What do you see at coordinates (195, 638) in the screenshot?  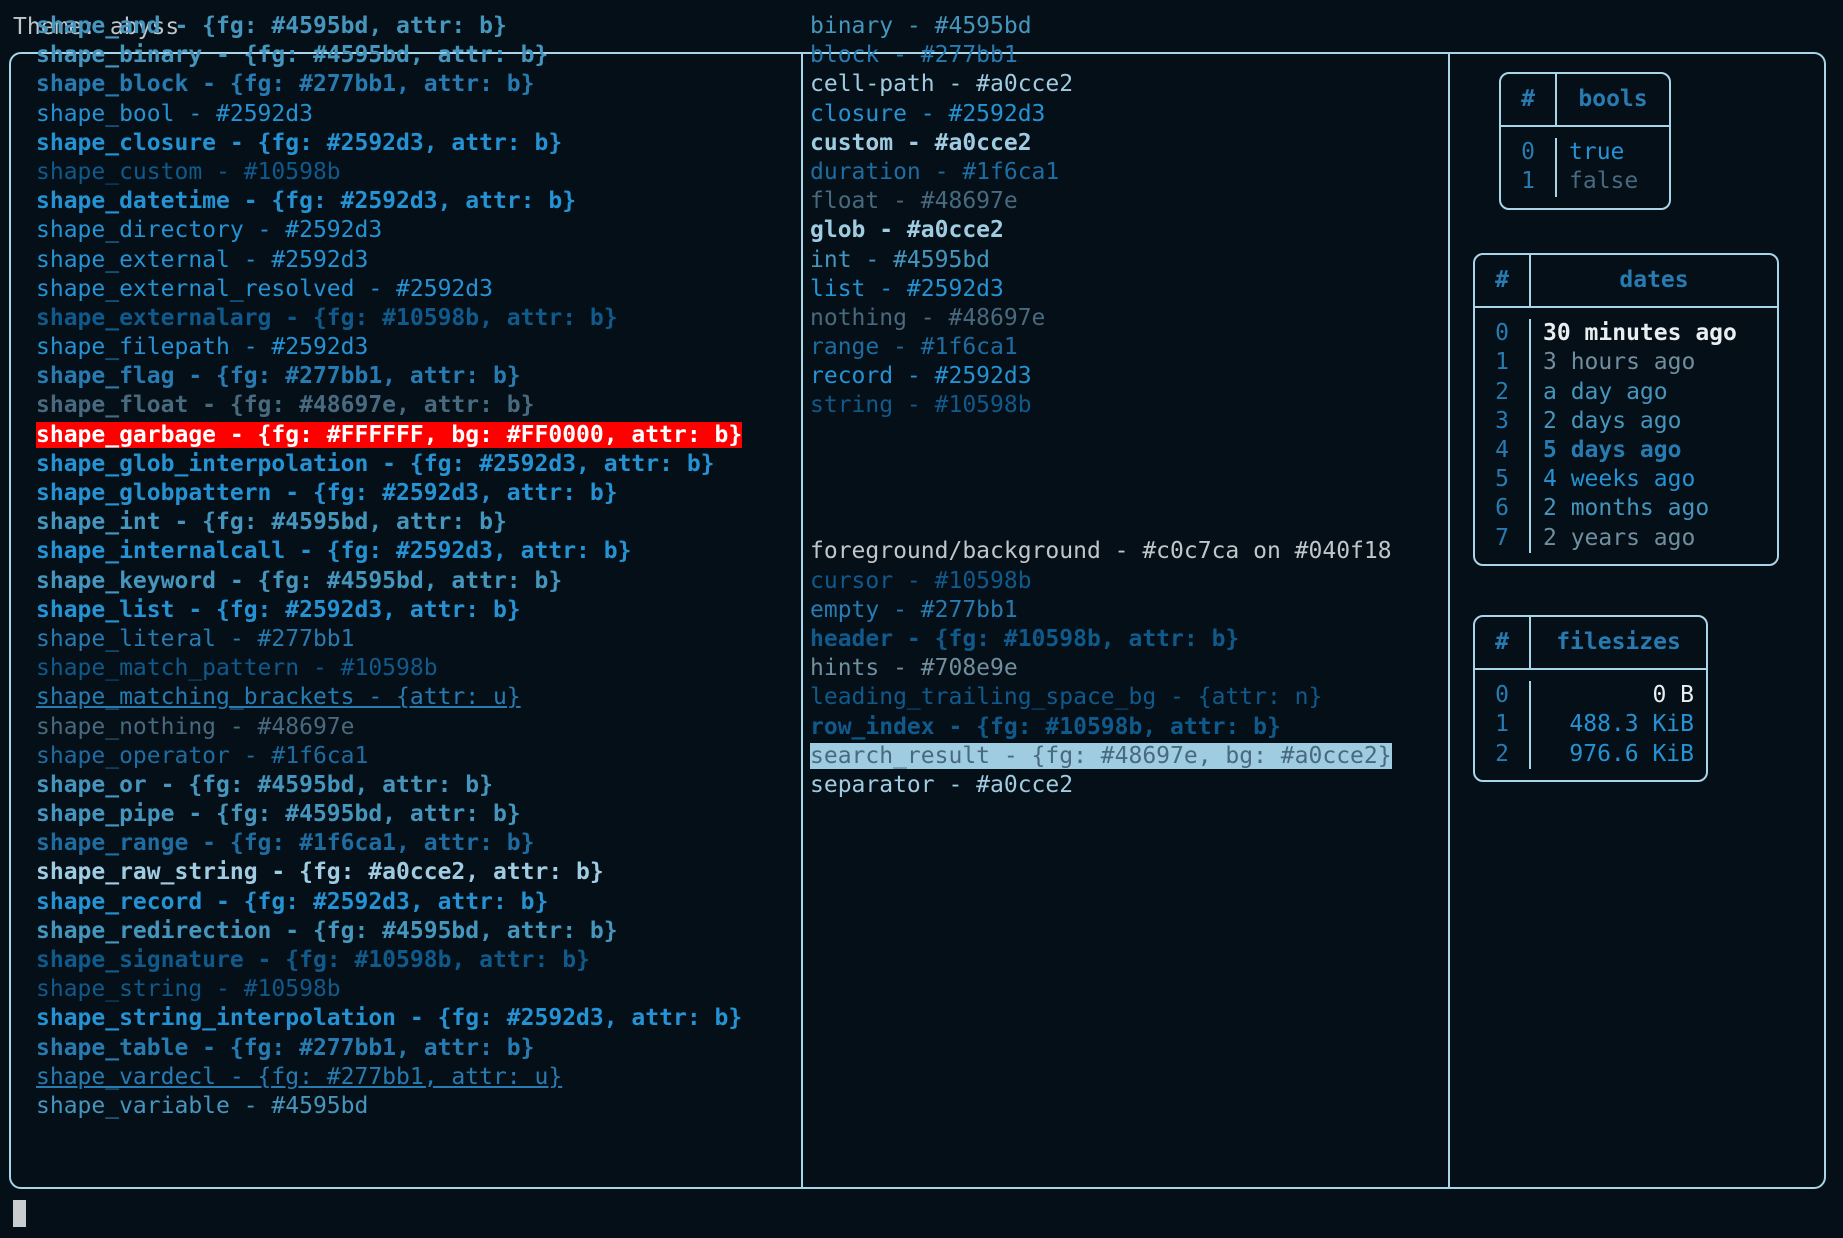 I see `shape-entry-text: shape_literal - #277bb1` at bounding box center [195, 638].